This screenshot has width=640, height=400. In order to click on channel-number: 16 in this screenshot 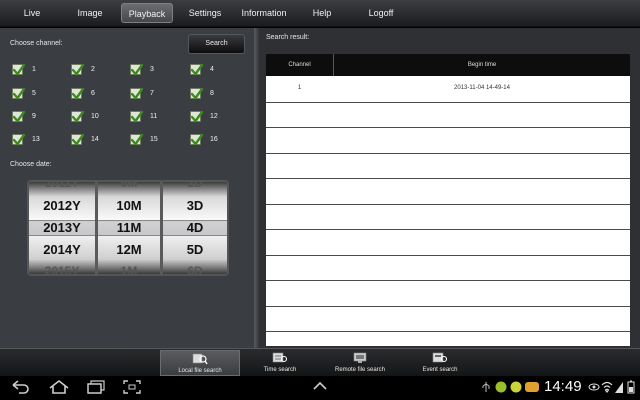, I will do `click(214, 139)`.